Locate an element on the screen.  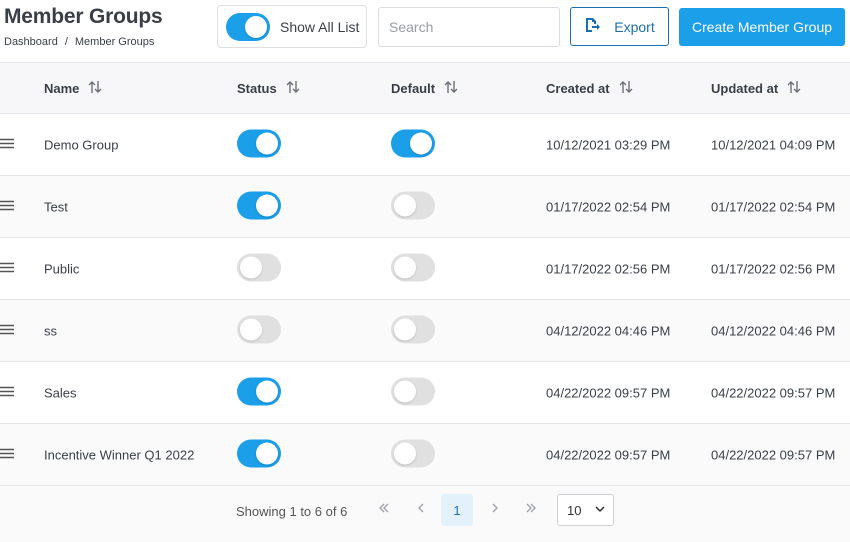
created-at: 10/12/2021 03:29 PM is located at coordinates (608, 144).